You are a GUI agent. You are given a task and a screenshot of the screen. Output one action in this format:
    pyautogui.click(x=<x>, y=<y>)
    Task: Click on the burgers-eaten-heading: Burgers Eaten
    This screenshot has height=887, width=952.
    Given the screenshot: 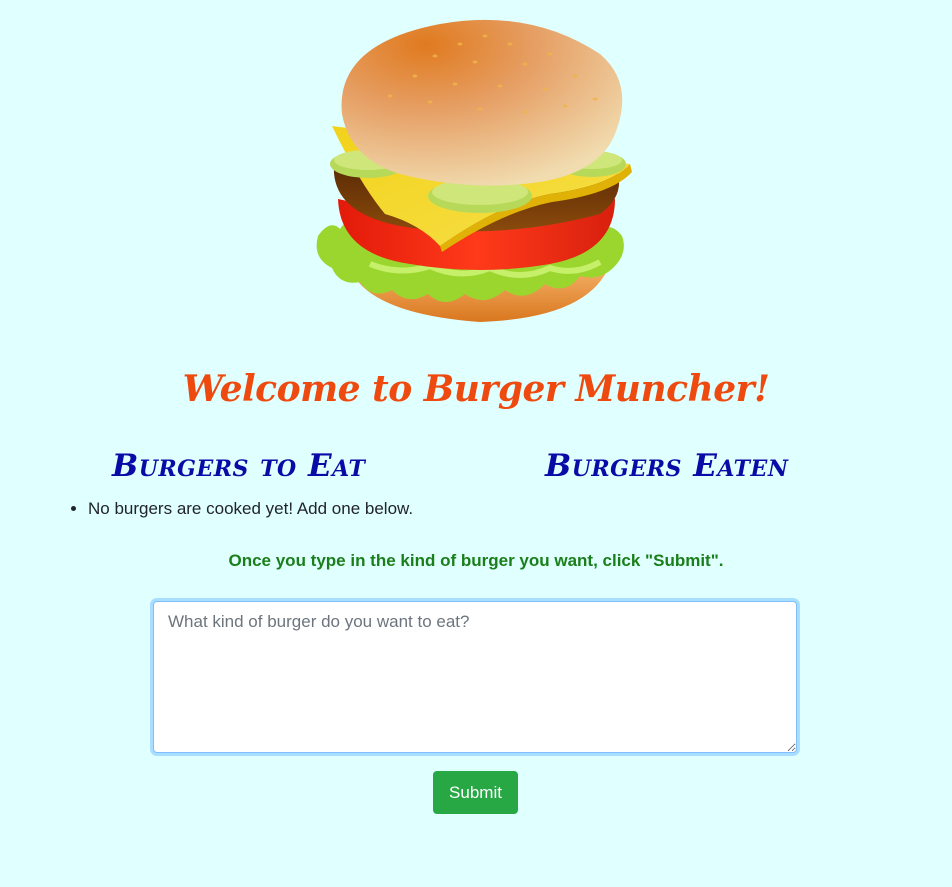 What is the action you would take?
    pyautogui.click(x=667, y=466)
    